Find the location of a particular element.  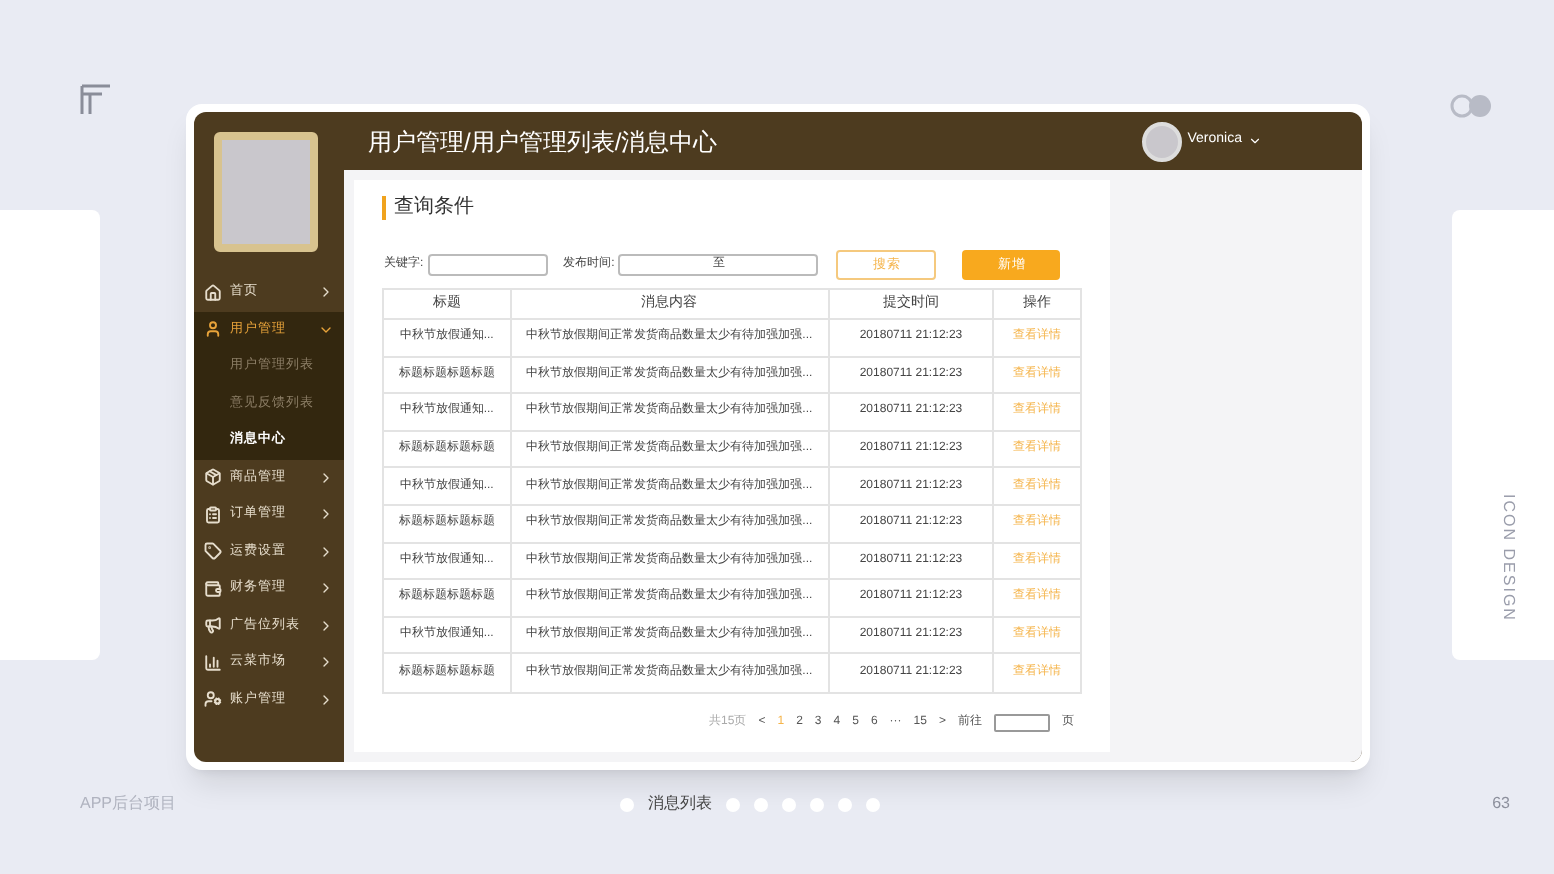

user-icon is located at coordinates (213, 329).